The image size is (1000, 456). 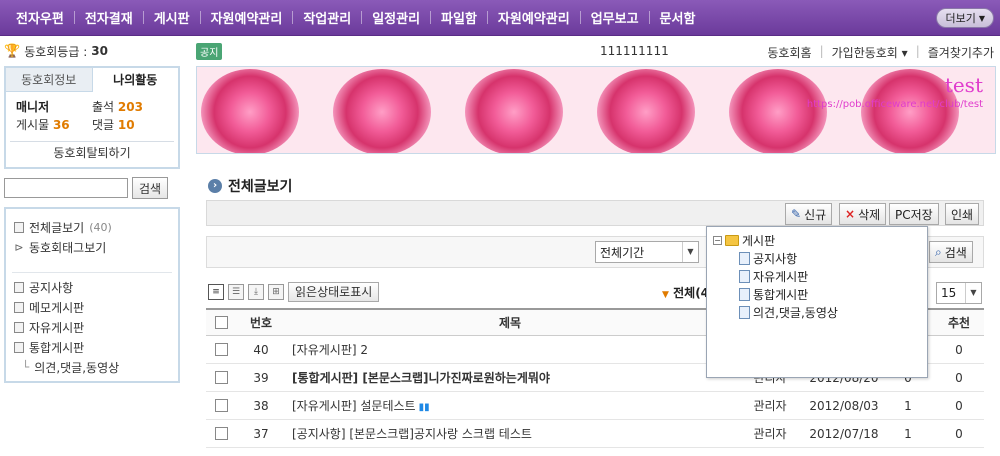 What do you see at coordinates (817, 258) in the screenshot?
I see `tree-item: 공지사항` at bounding box center [817, 258].